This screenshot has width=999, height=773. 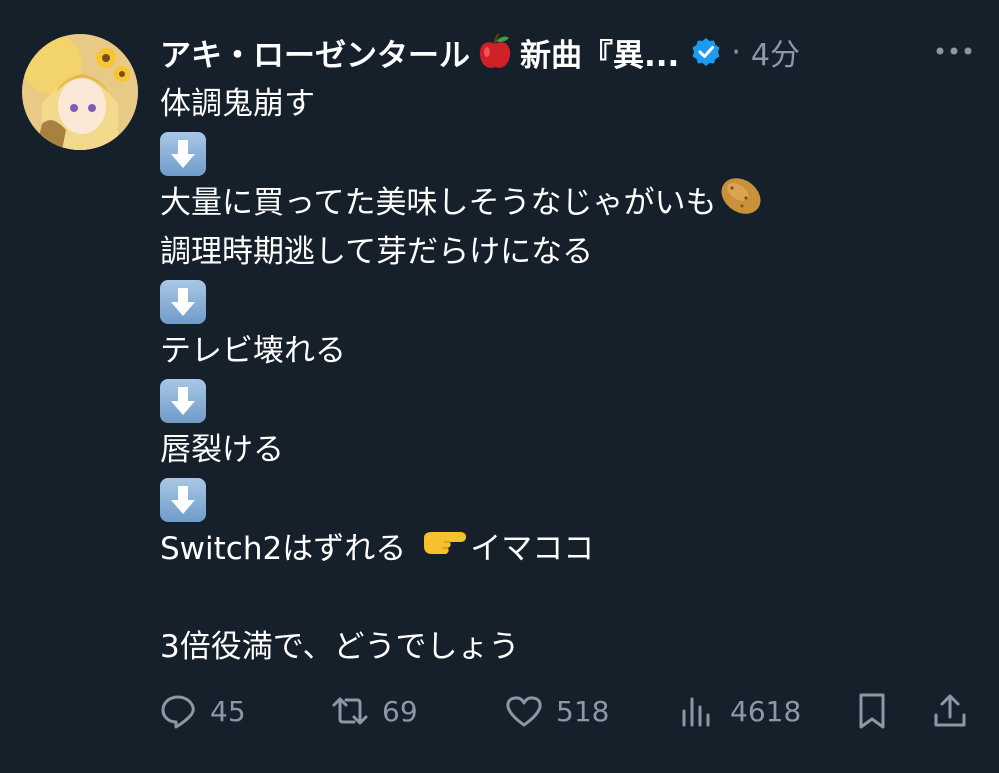 I want to click on tweet-line: 3倍役満で、どうでしょう, so click(x=340, y=647).